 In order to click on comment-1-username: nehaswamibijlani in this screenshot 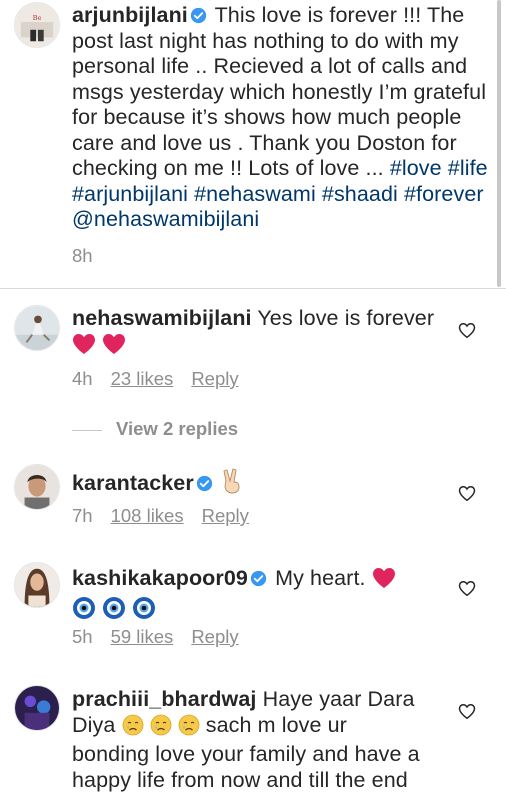, I will do `click(162, 318)`.